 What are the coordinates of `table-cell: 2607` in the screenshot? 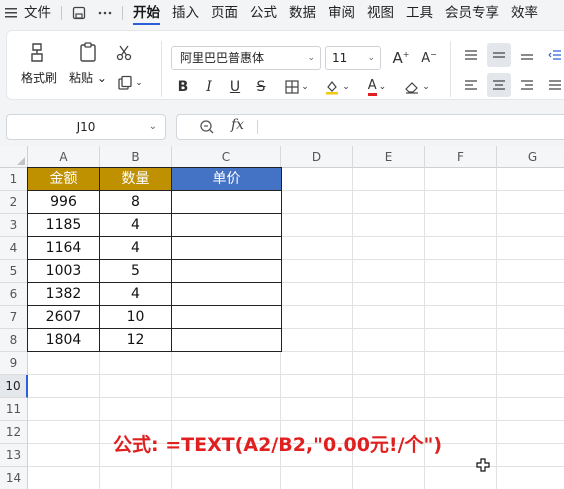 It's located at (64, 317).